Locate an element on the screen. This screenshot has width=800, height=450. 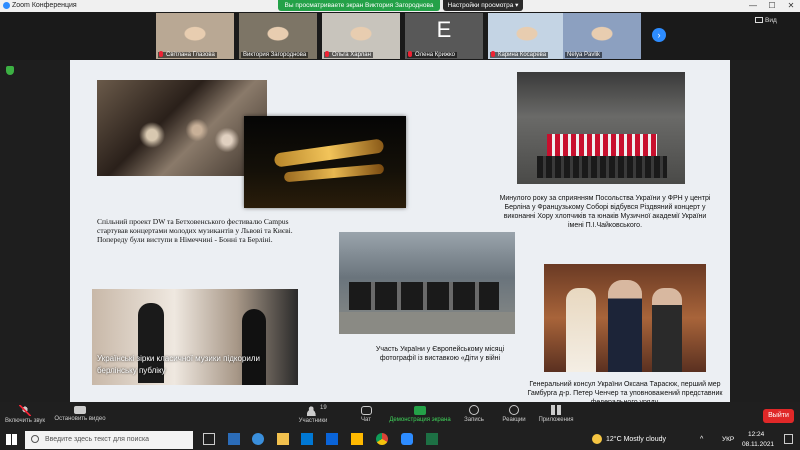
zoom-app-icon is located at coordinates (407, 439).